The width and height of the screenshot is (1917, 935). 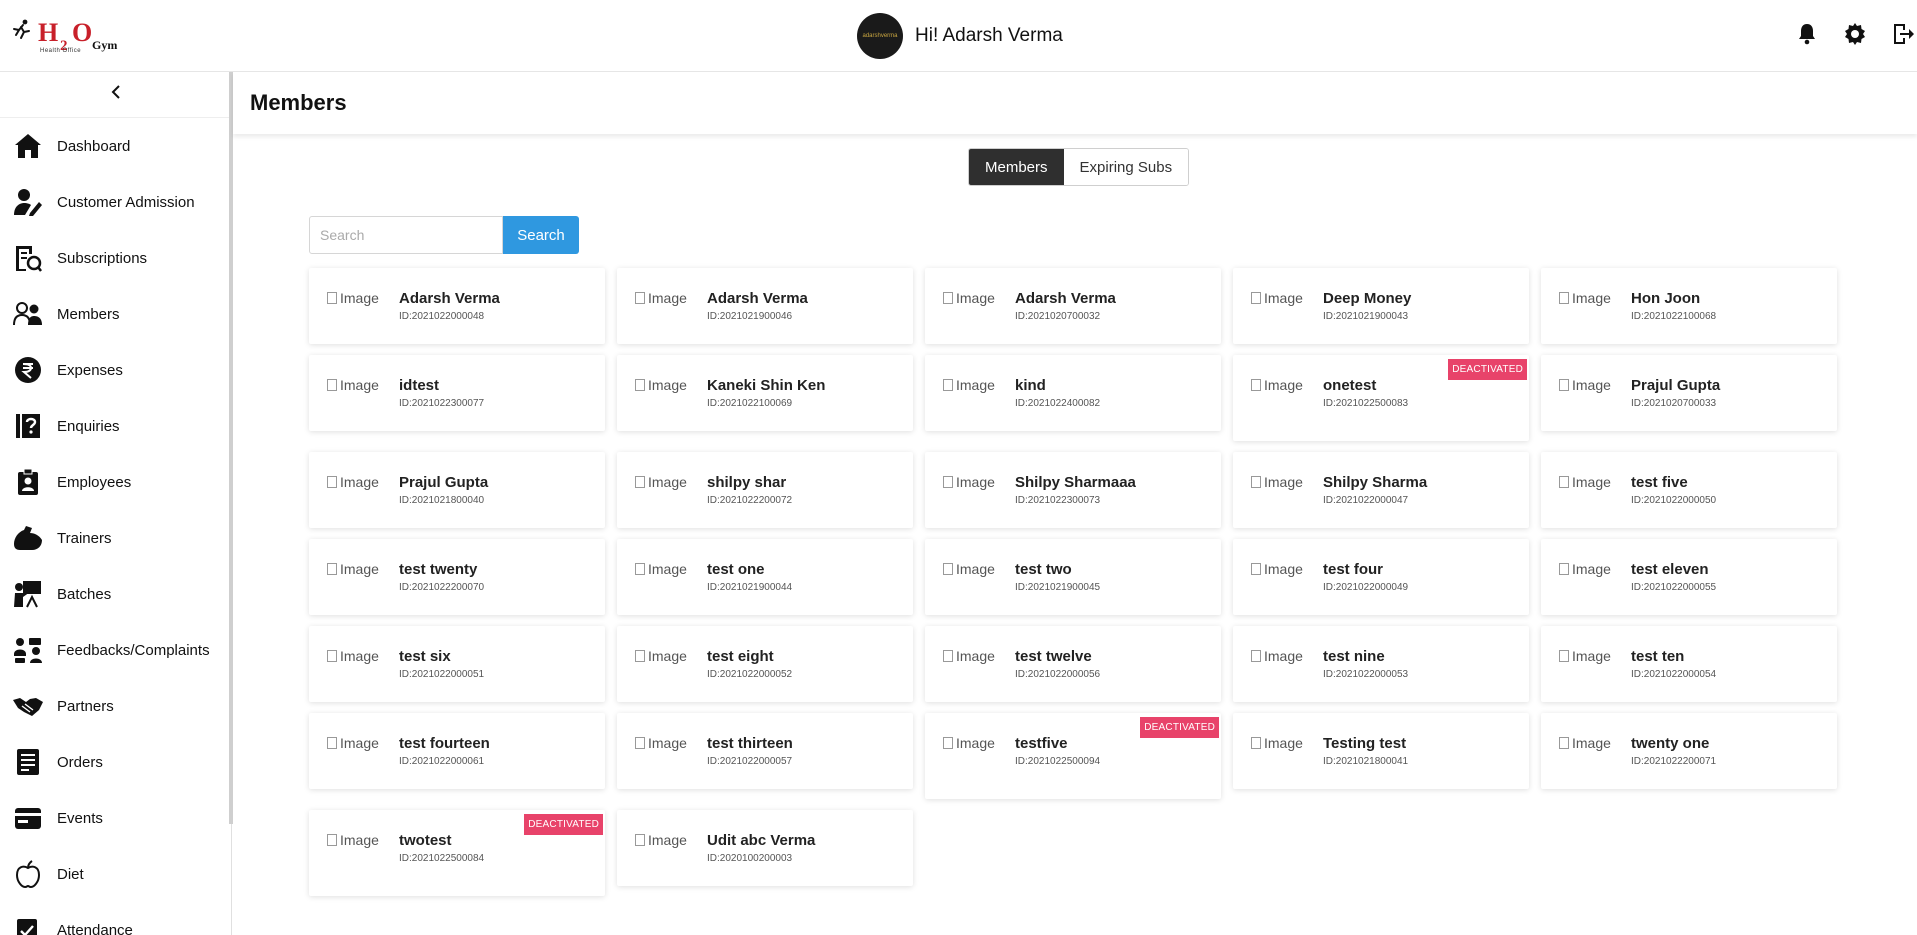 What do you see at coordinates (115, 426) in the screenshot?
I see `sidebar-item-enquiries: Enquiries` at bounding box center [115, 426].